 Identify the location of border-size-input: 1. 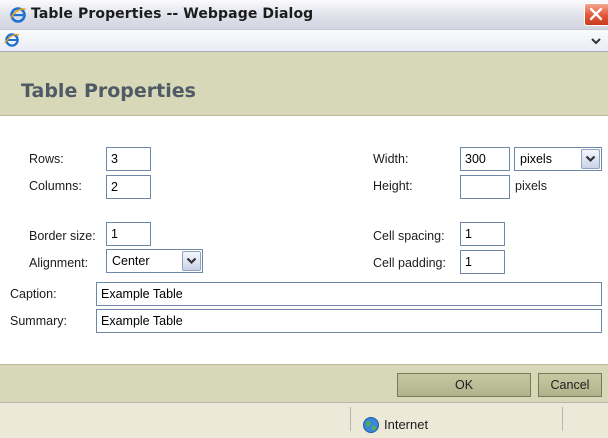
(128, 234).